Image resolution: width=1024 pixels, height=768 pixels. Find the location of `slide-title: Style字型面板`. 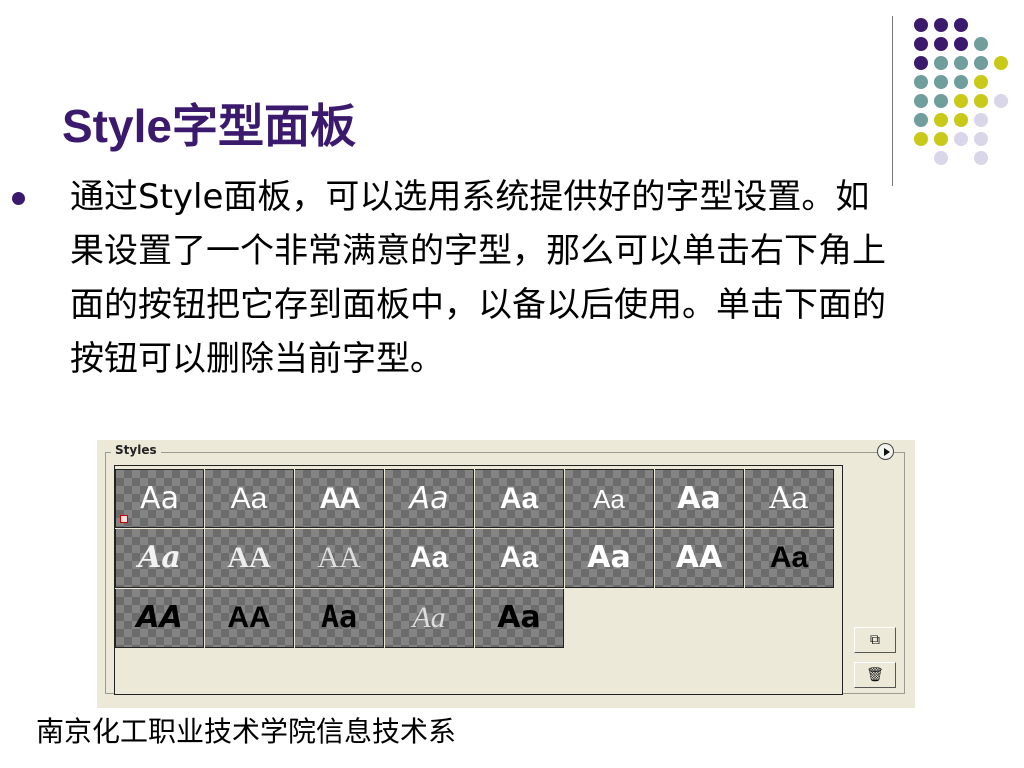

slide-title: Style字型面板 is located at coordinates (209, 126).